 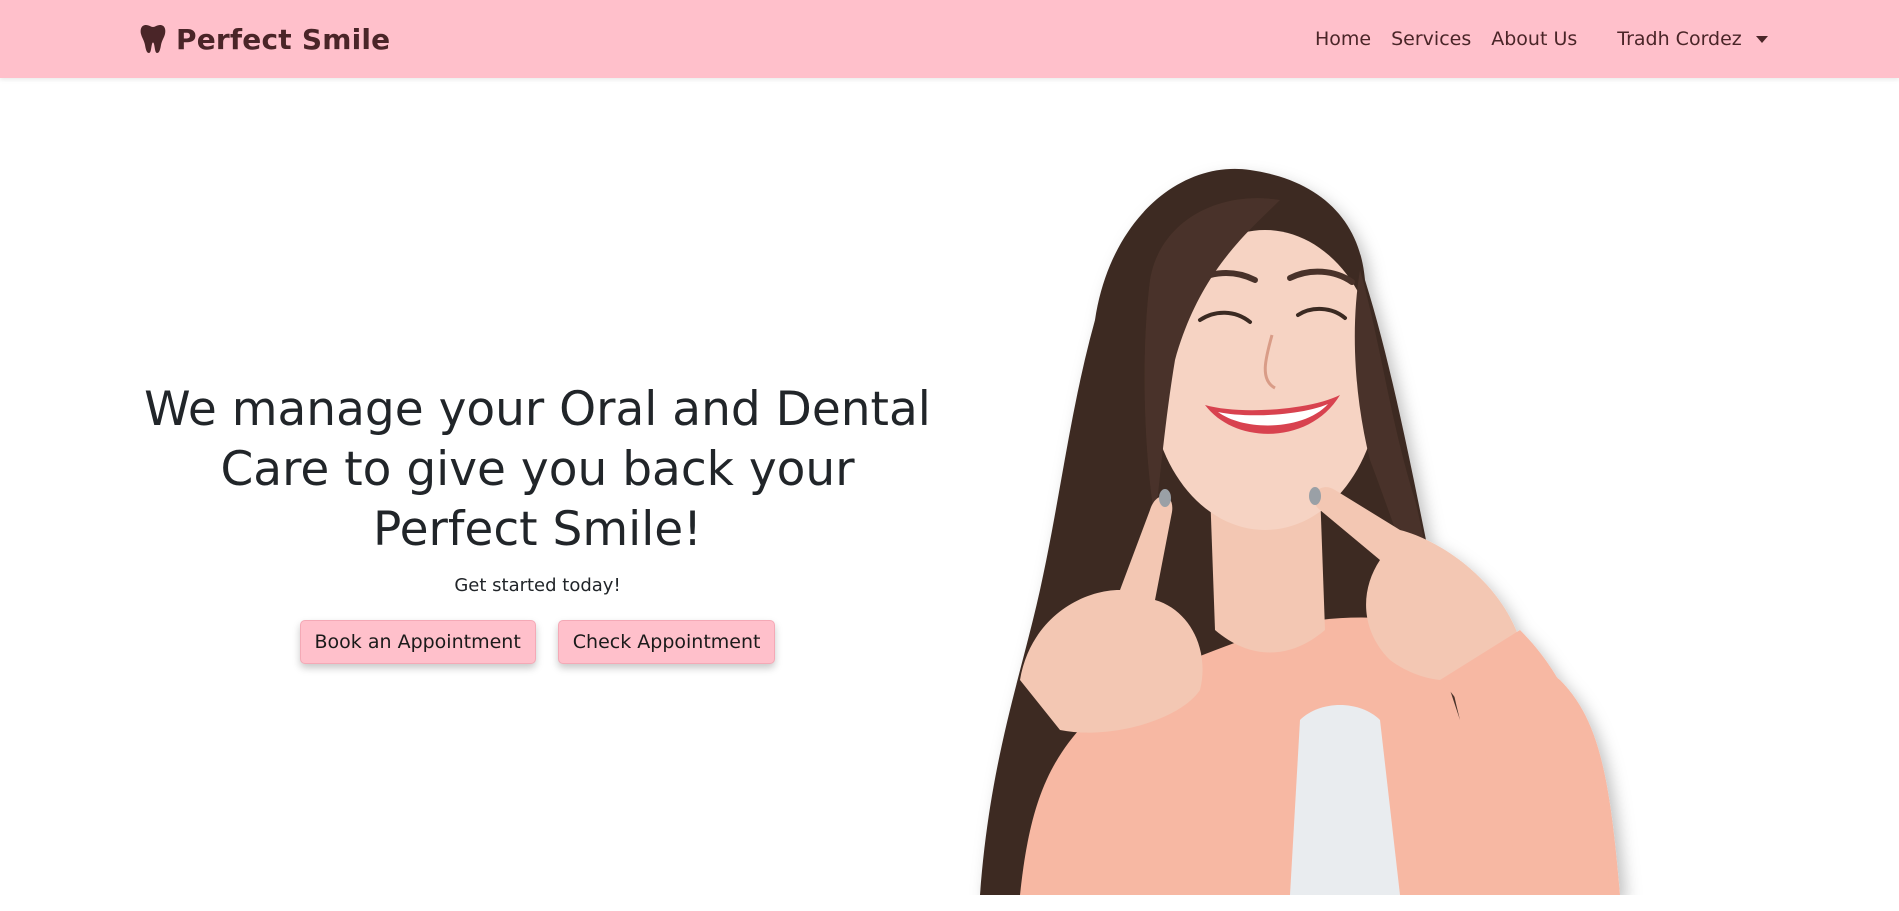 What do you see at coordinates (666, 642) in the screenshot?
I see `check-appointment-button: Check Appointment` at bounding box center [666, 642].